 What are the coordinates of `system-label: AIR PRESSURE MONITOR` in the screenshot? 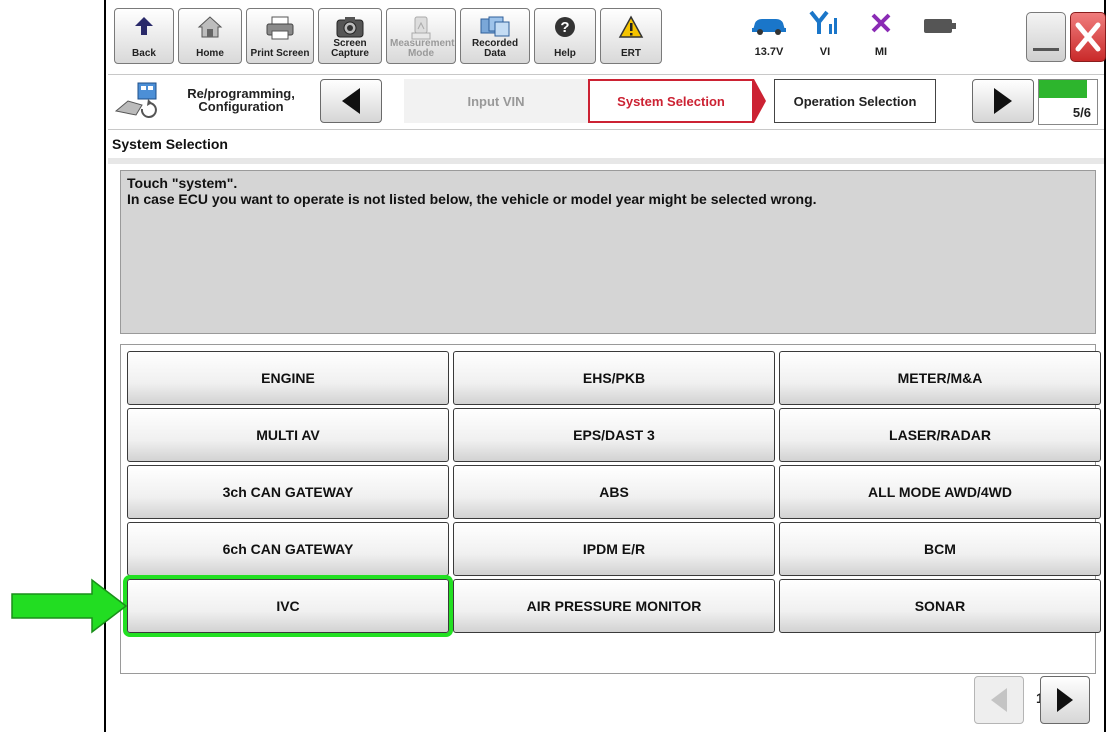 It's located at (614, 606).